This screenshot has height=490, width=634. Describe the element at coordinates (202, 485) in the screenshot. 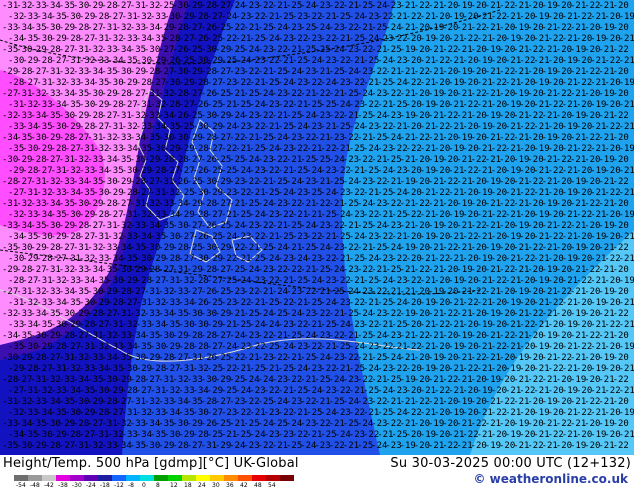

I see `color-scale-label: 24` at that location.